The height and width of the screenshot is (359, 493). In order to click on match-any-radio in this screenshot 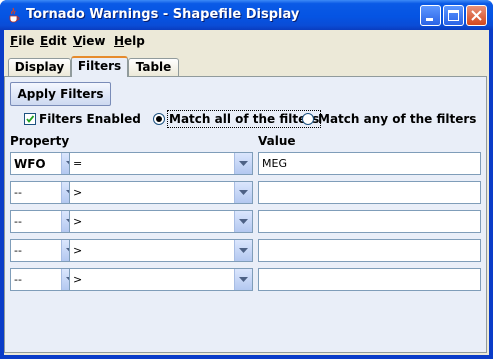, I will do `click(308, 119)`.